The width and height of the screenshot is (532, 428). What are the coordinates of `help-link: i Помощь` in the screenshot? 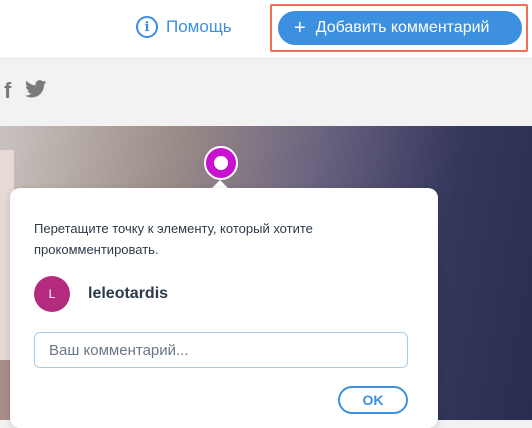 It's located at (184, 27).